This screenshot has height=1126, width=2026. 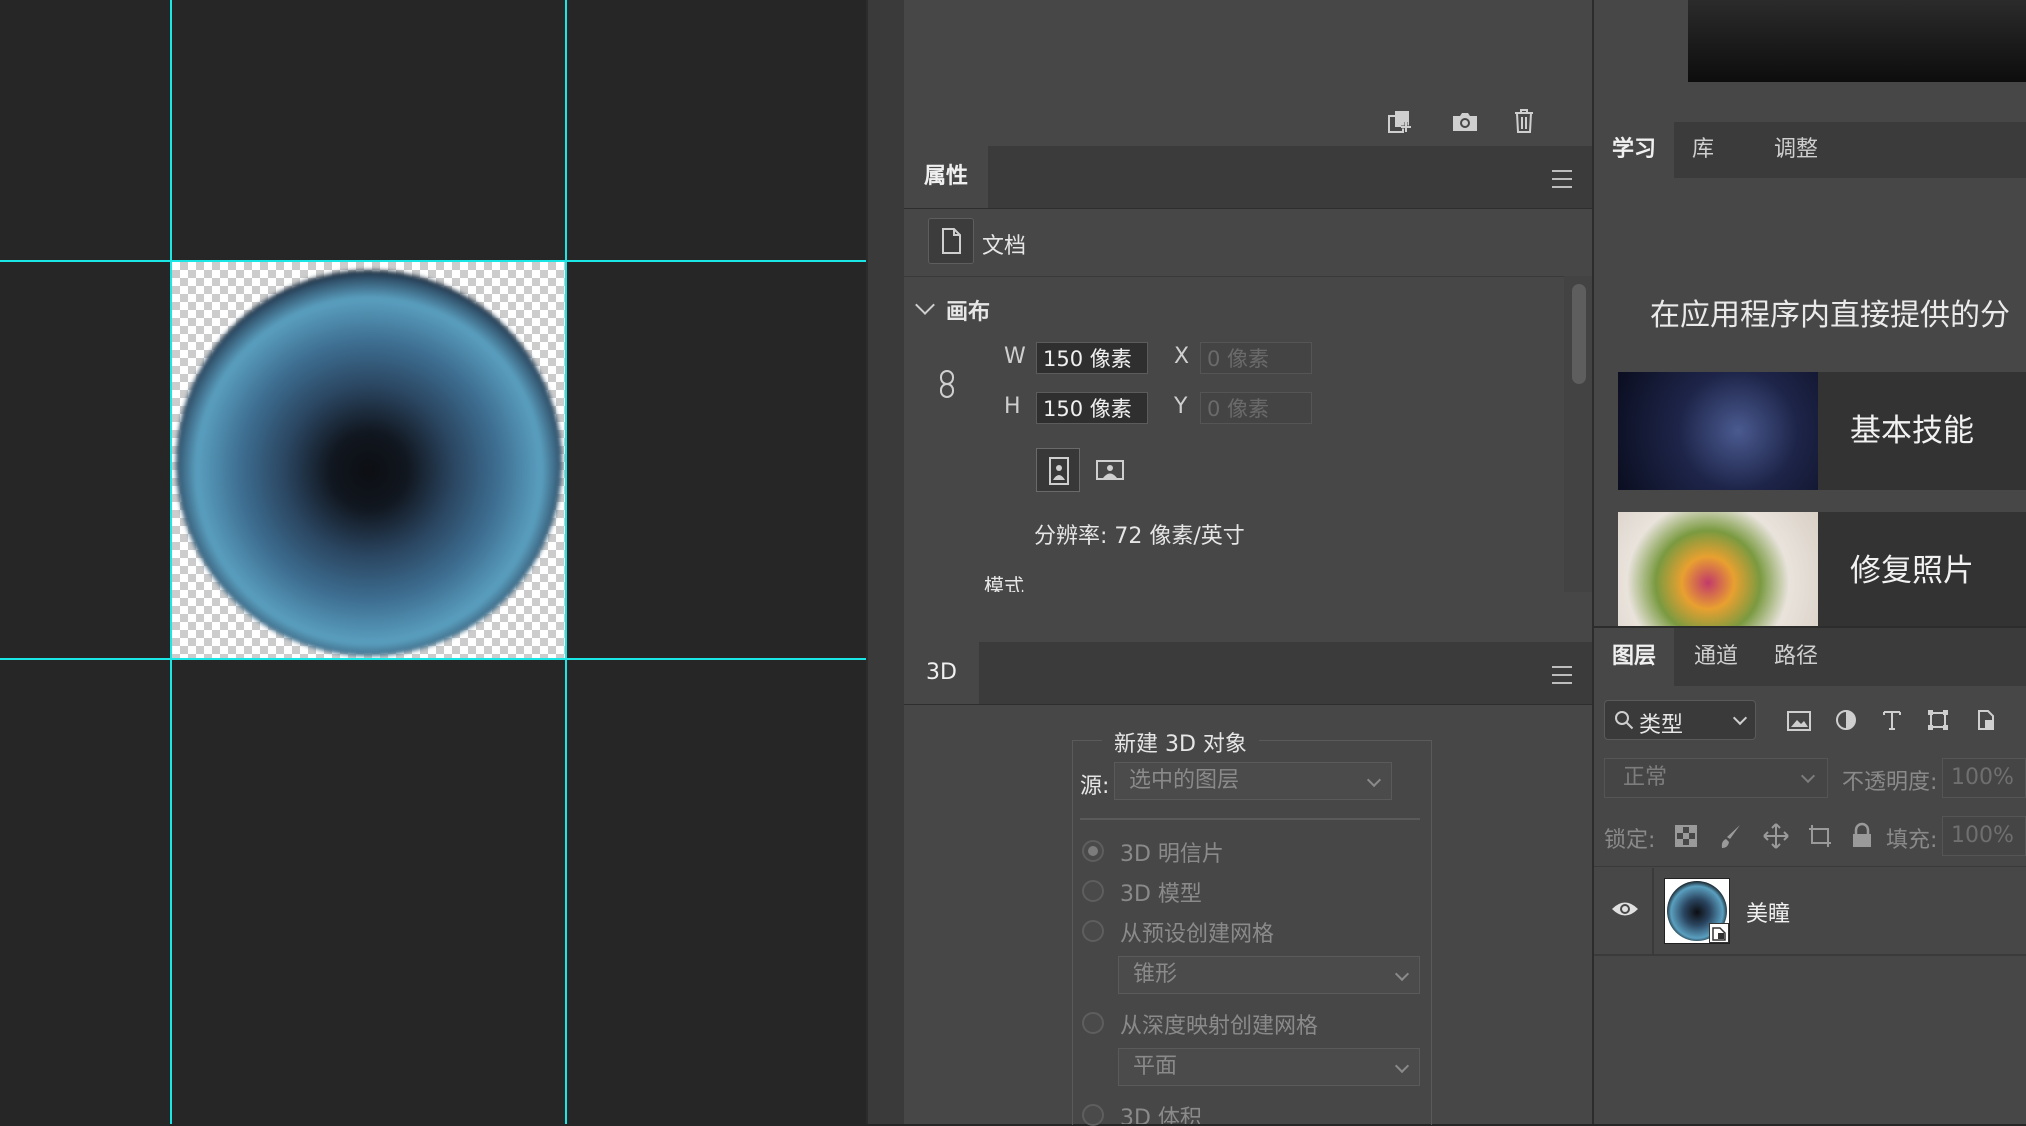 What do you see at coordinates (1796, 657) in the screenshot?
I see `tab-paths: 路径` at bounding box center [1796, 657].